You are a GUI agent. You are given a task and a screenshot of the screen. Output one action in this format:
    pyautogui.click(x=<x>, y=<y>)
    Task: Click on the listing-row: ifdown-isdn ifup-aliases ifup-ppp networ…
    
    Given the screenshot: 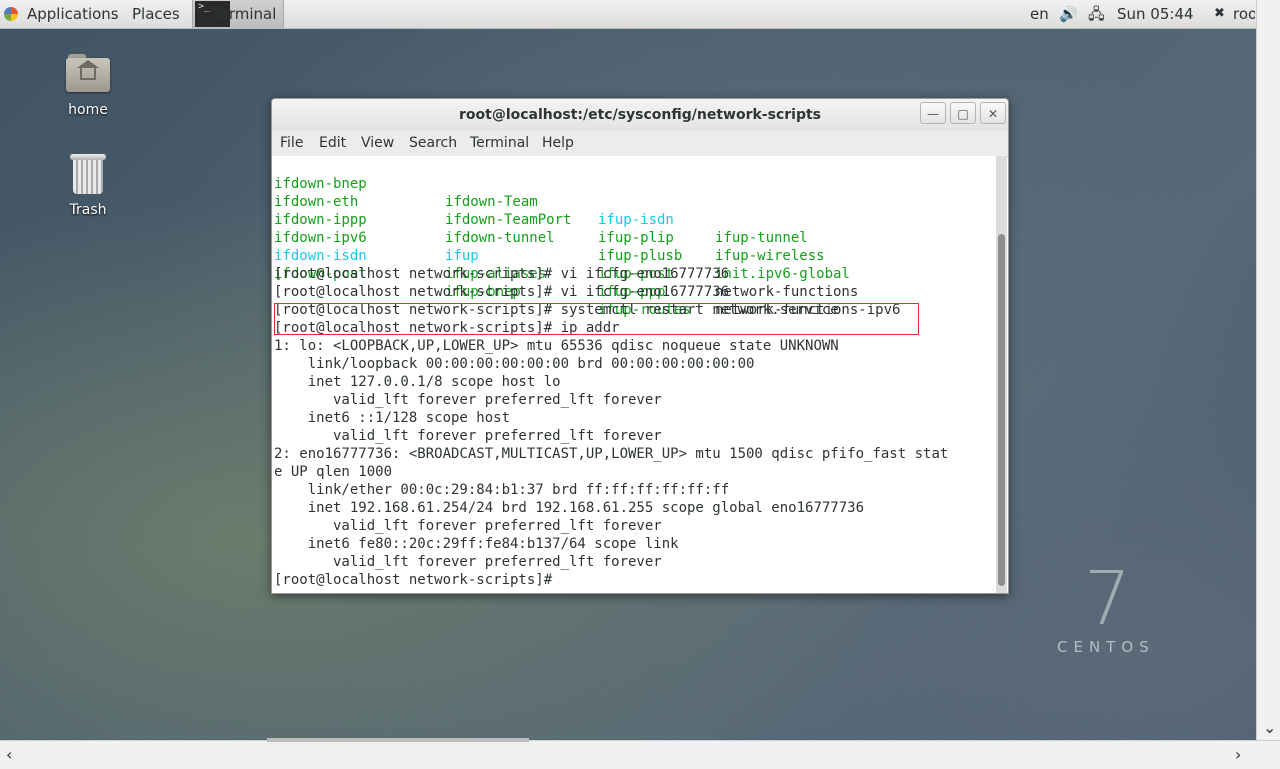 What is the action you would take?
    pyautogui.click(x=587, y=273)
    